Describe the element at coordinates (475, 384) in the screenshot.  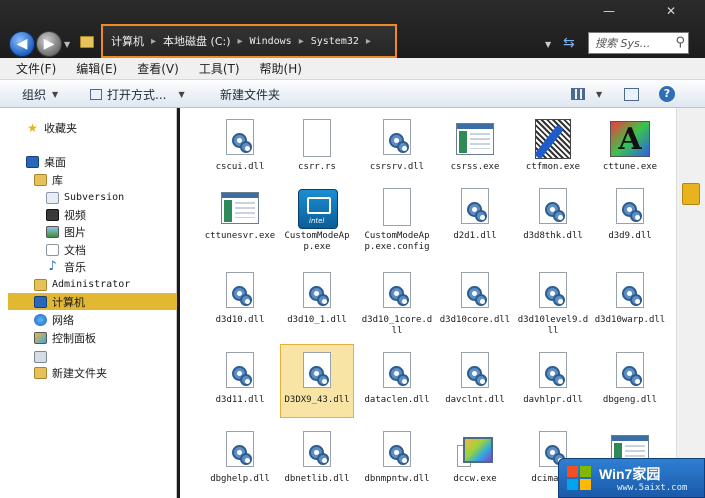
I see `file-item: davclnt.dll` at that location.